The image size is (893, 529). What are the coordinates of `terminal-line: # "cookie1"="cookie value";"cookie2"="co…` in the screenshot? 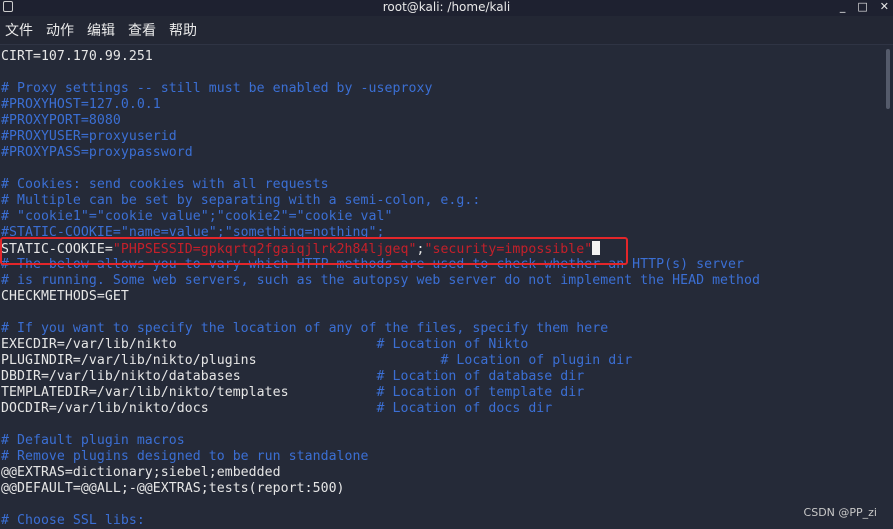 It's located at (380, 217).